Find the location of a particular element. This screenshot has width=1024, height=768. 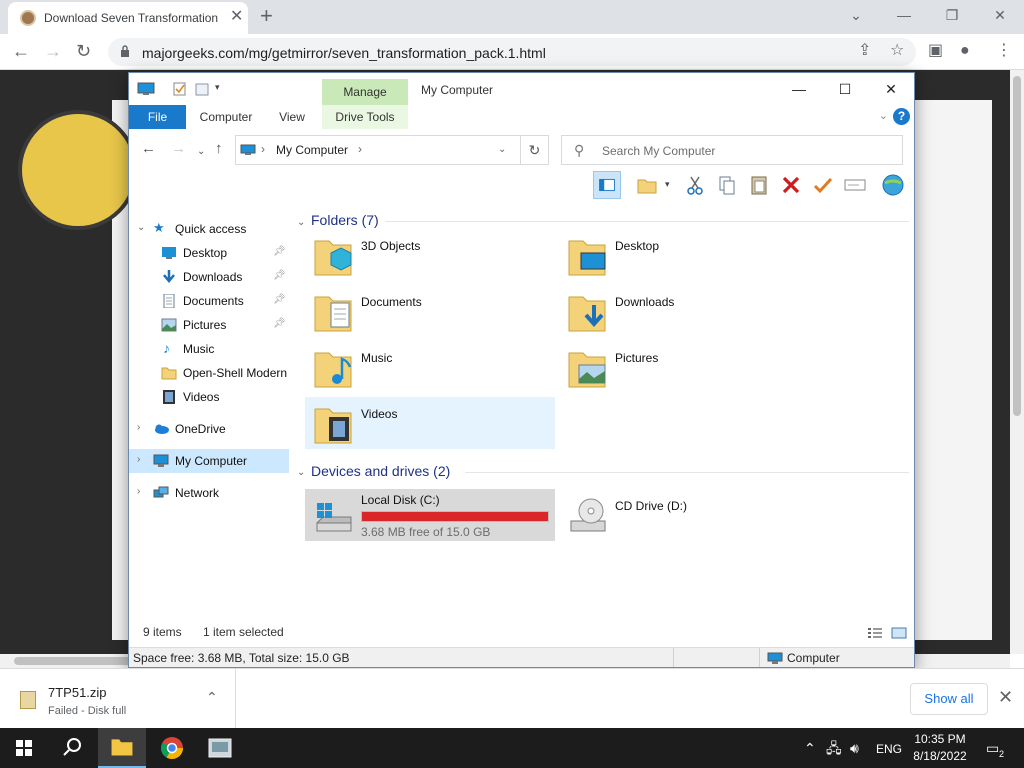

delete-icon is located at coordinates (791, 185).